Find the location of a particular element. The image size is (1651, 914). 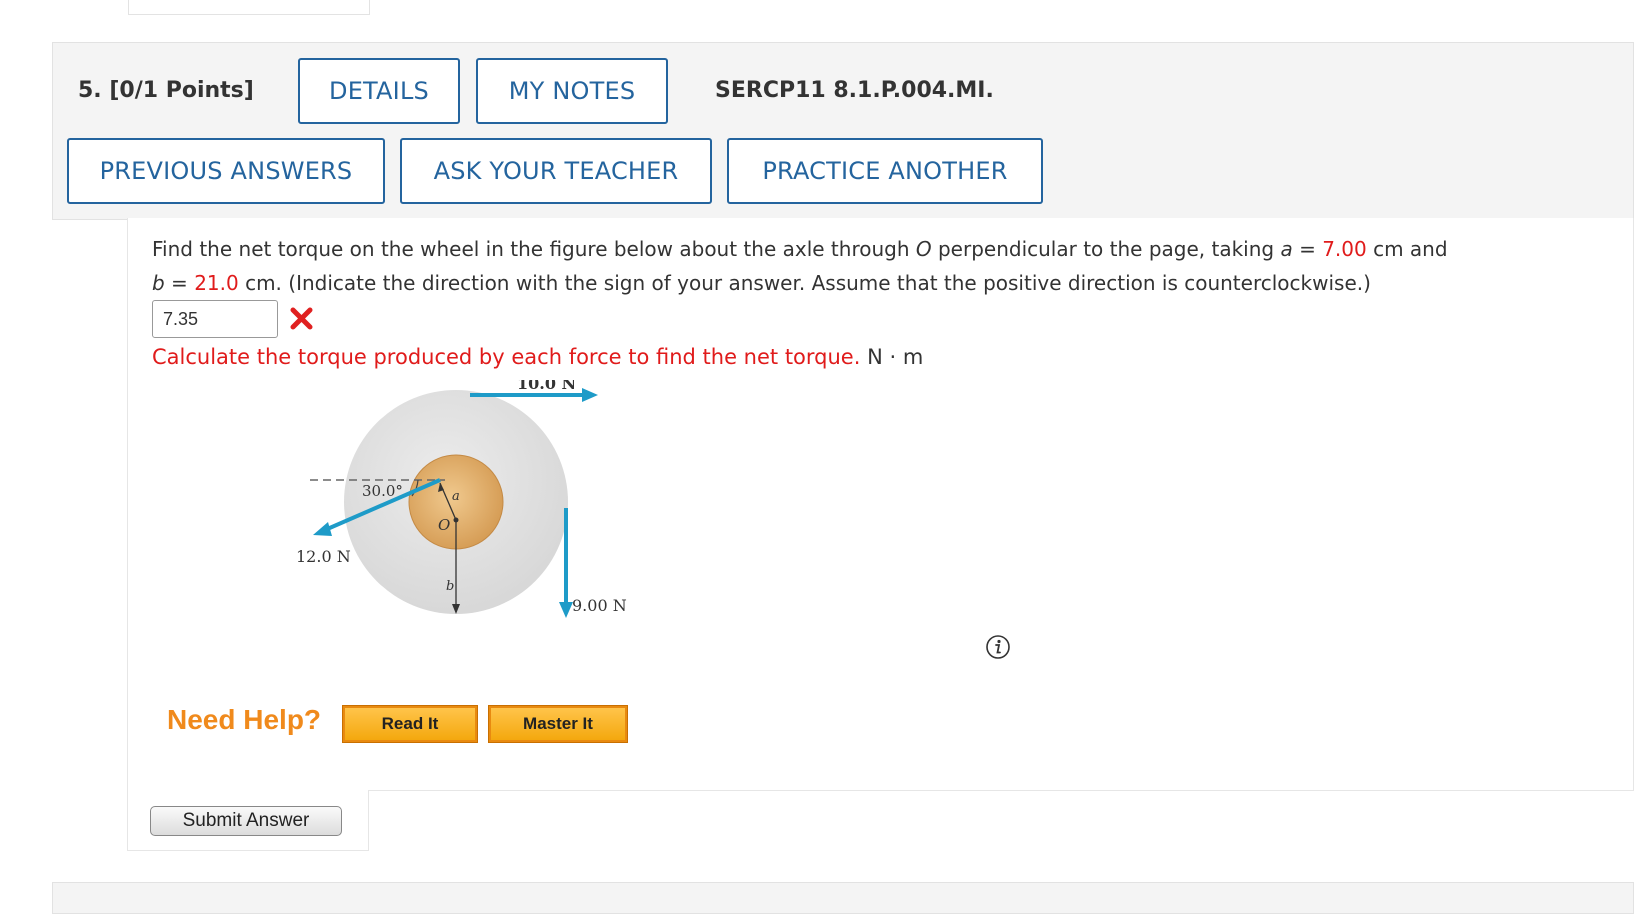

force-right-arrowhead is located at coordinates (566, 610).